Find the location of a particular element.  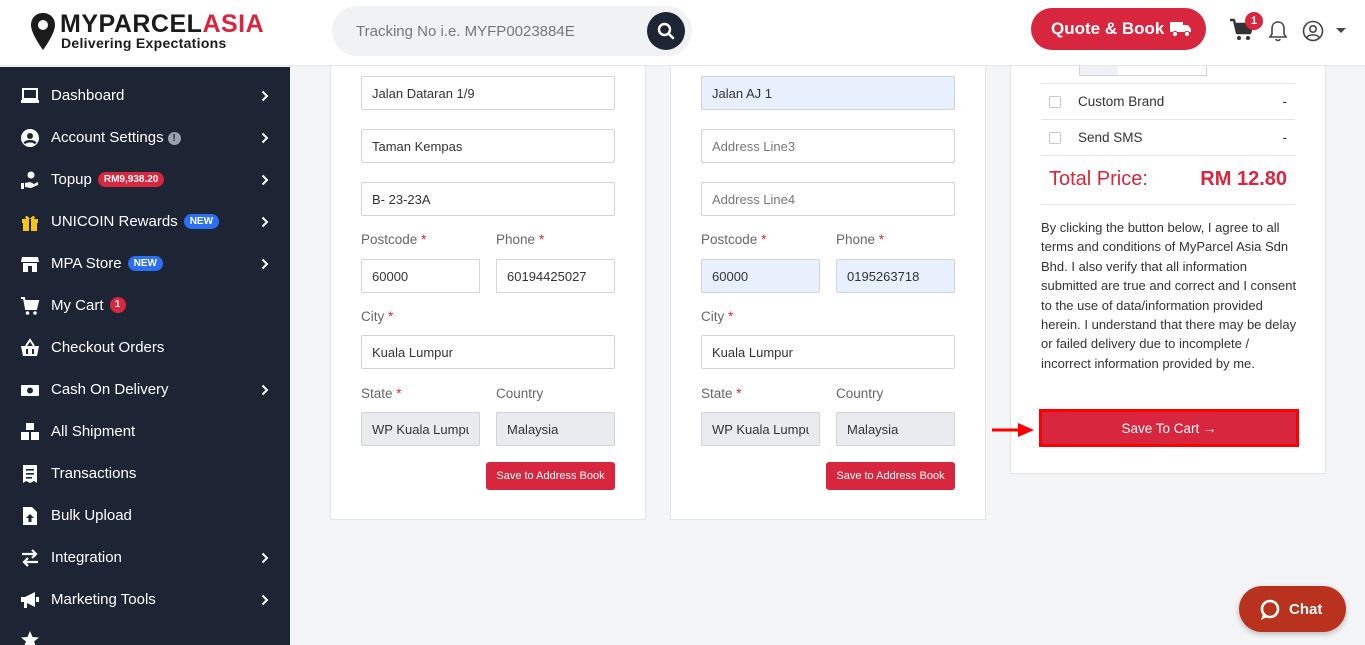

location-pin-icon is located at coordinates (43, 31).